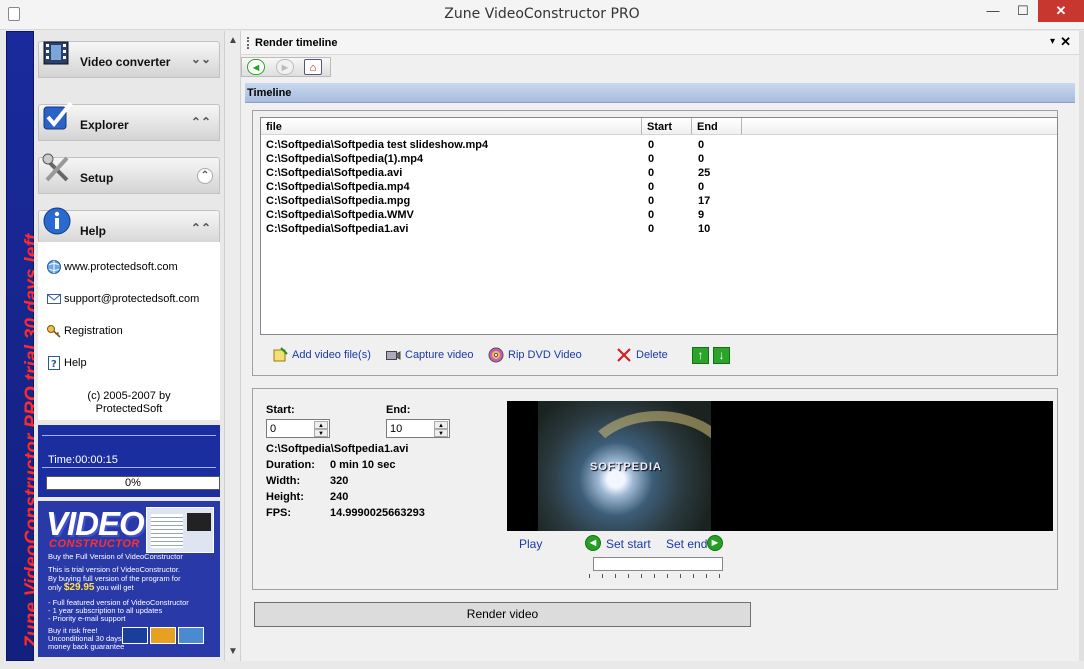 Image resolution: width=1084 pixels, height=669 pixels. What do you see at coordinates (717, 126) in the screenshot?
I see `column-header-end: End` at bounding box center [717, 126].